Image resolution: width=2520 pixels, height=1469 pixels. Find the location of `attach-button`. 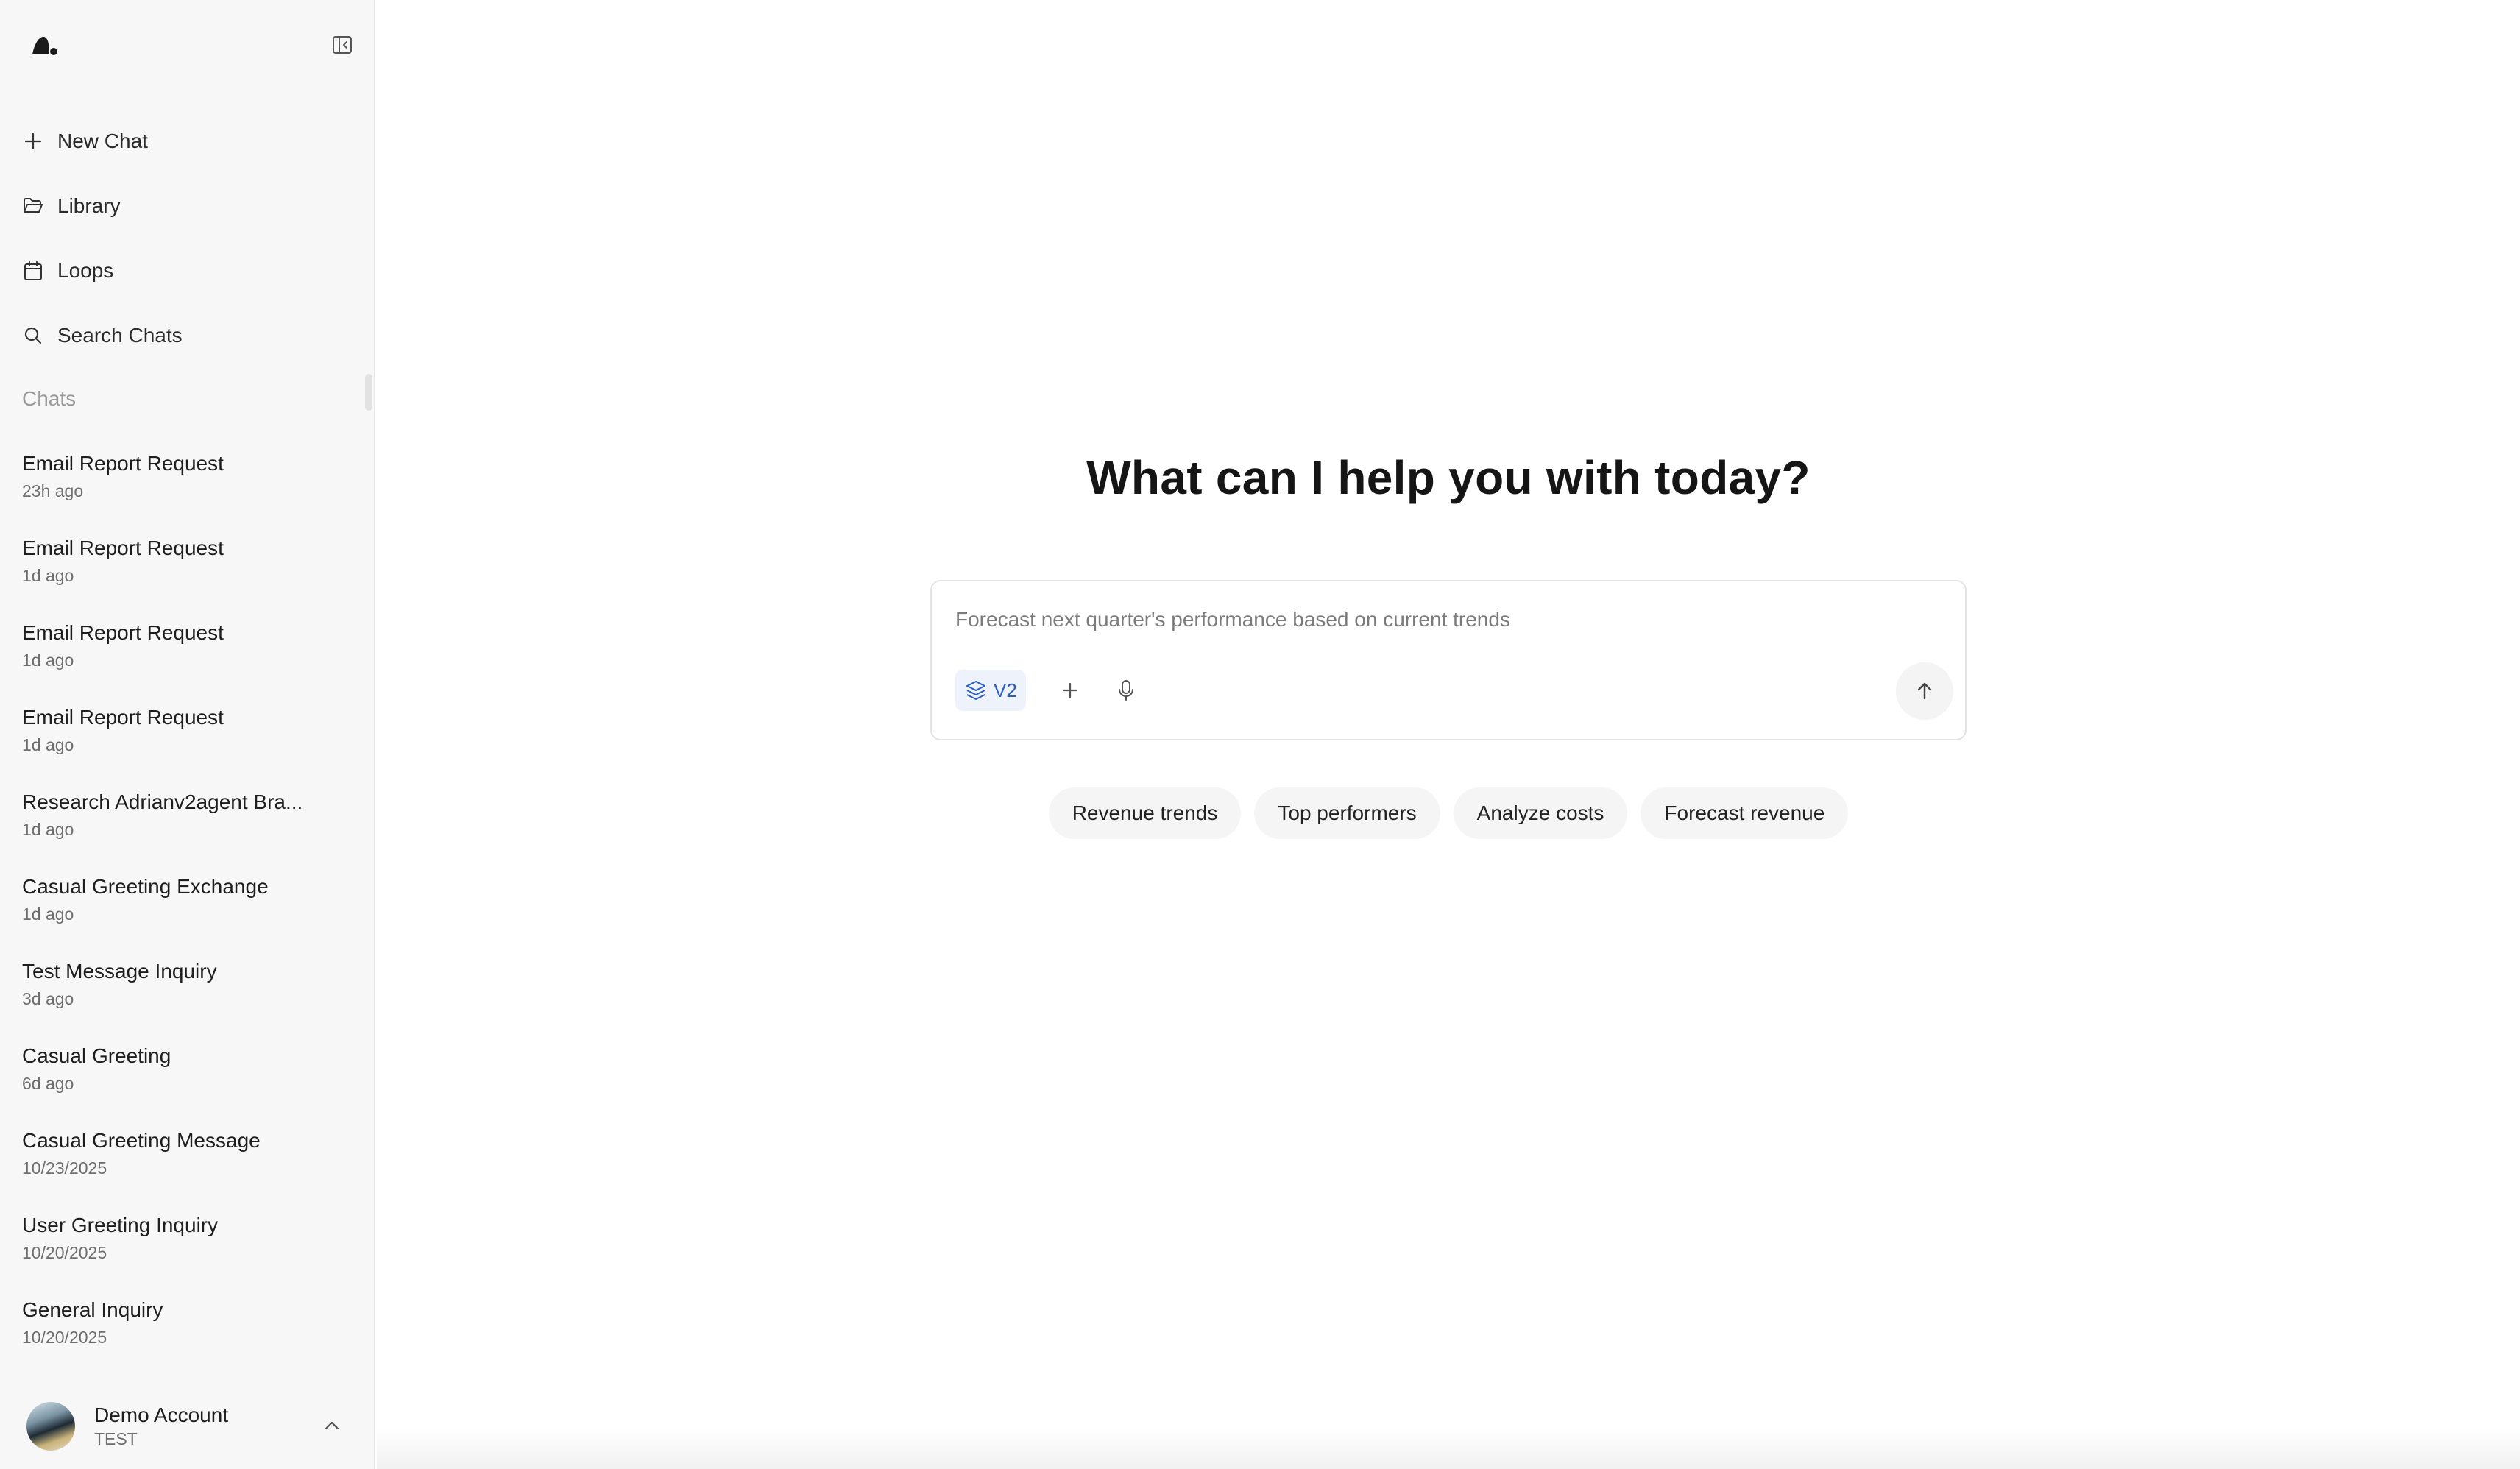

attach-button is located at coordinates (1071, 690).